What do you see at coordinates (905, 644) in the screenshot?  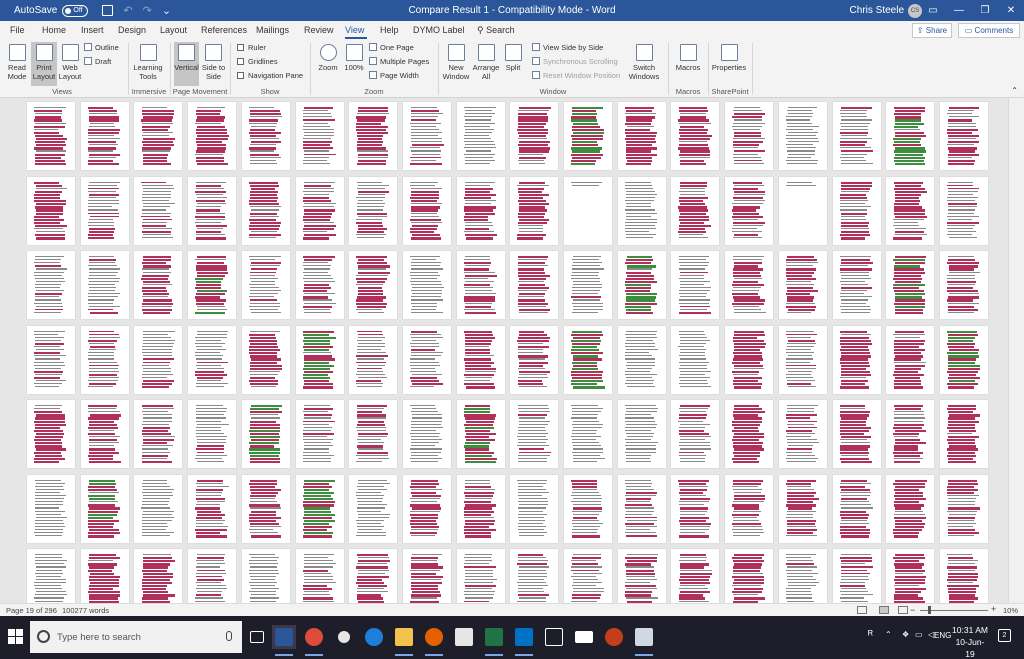 I see `dropbox-icon: ❖` at bounding box center [905, 644].